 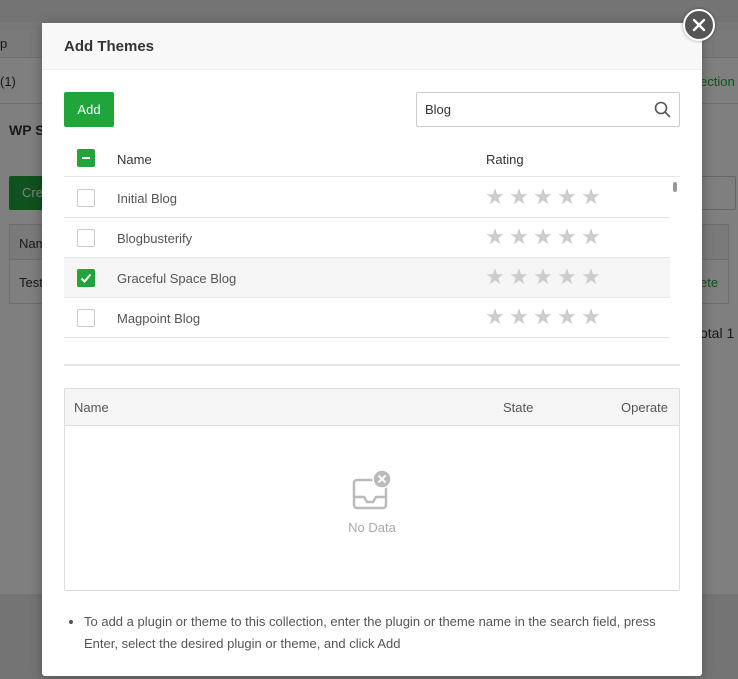 I want to click on toolbar: Add, so click(x=372, y=110).